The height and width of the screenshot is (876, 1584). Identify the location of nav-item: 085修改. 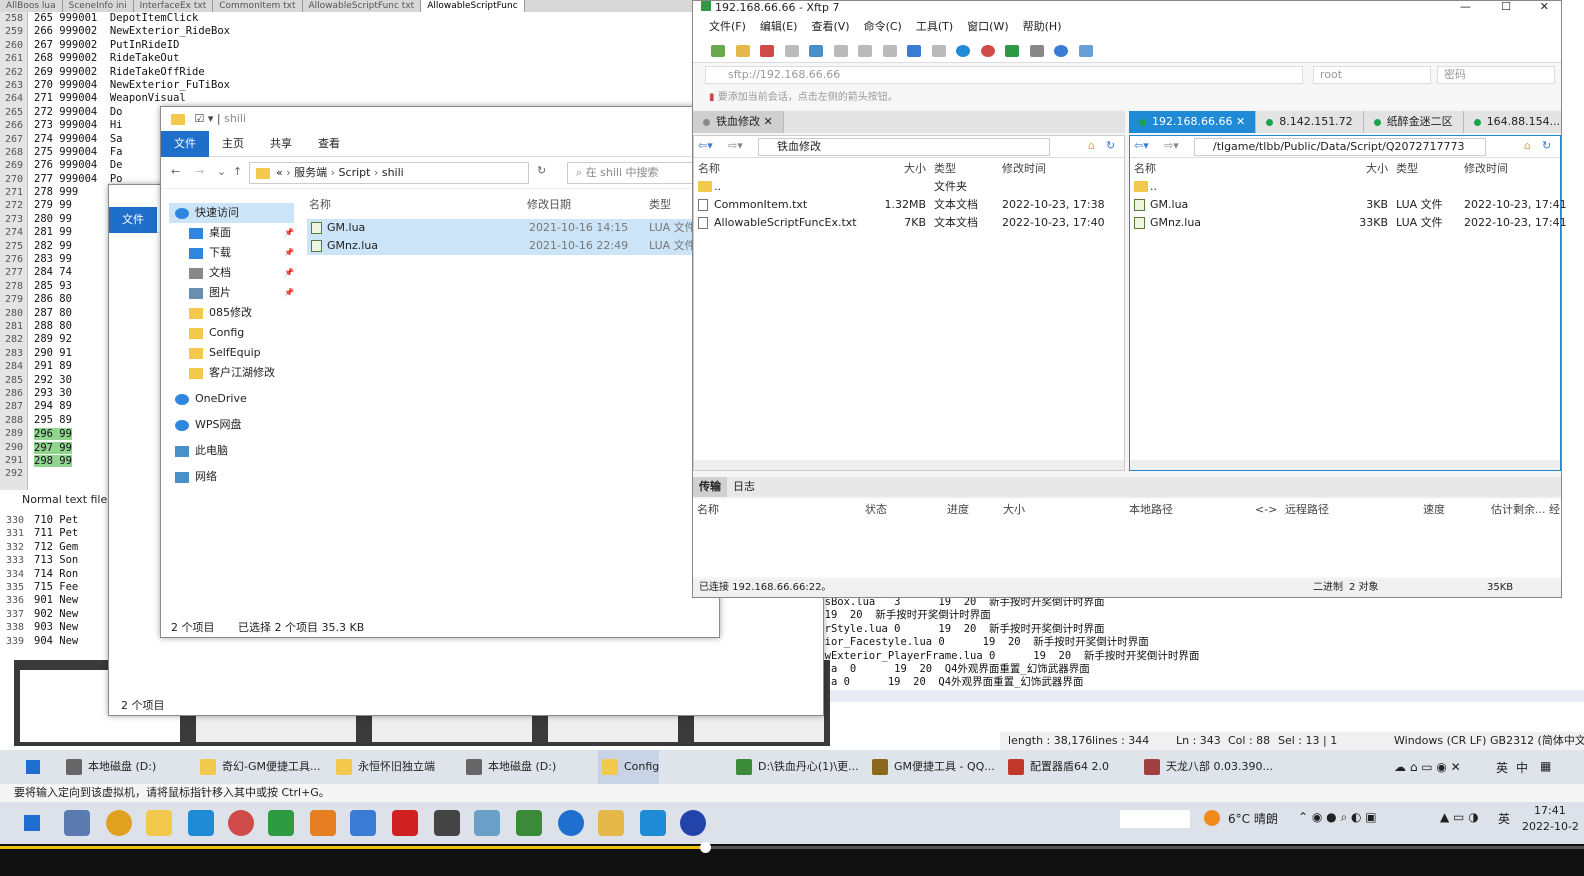
(231, 313).